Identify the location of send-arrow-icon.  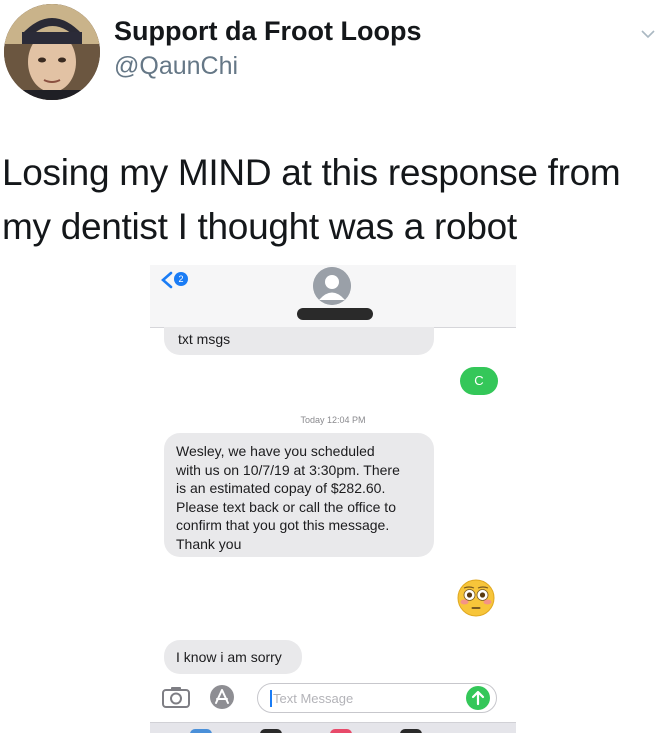
(478, 698).